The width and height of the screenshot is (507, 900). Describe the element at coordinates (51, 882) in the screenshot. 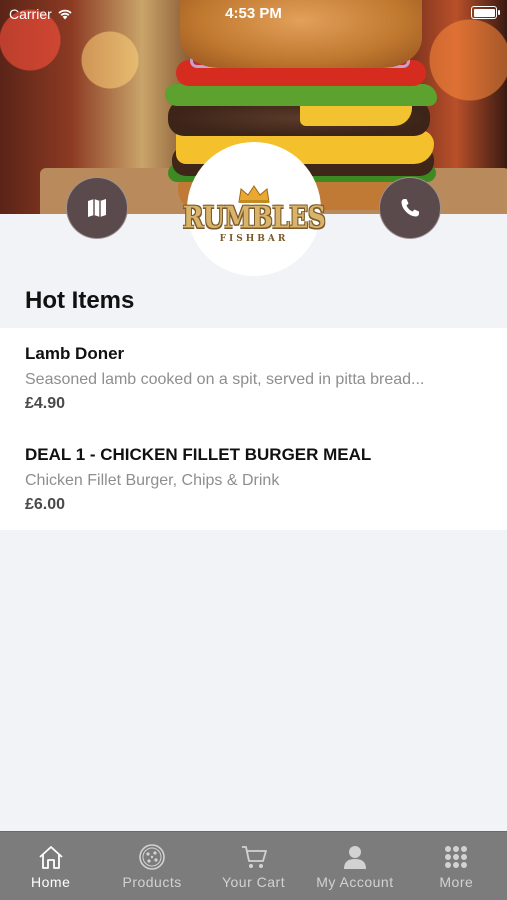

I see `tab-home-label: Home` at that location.